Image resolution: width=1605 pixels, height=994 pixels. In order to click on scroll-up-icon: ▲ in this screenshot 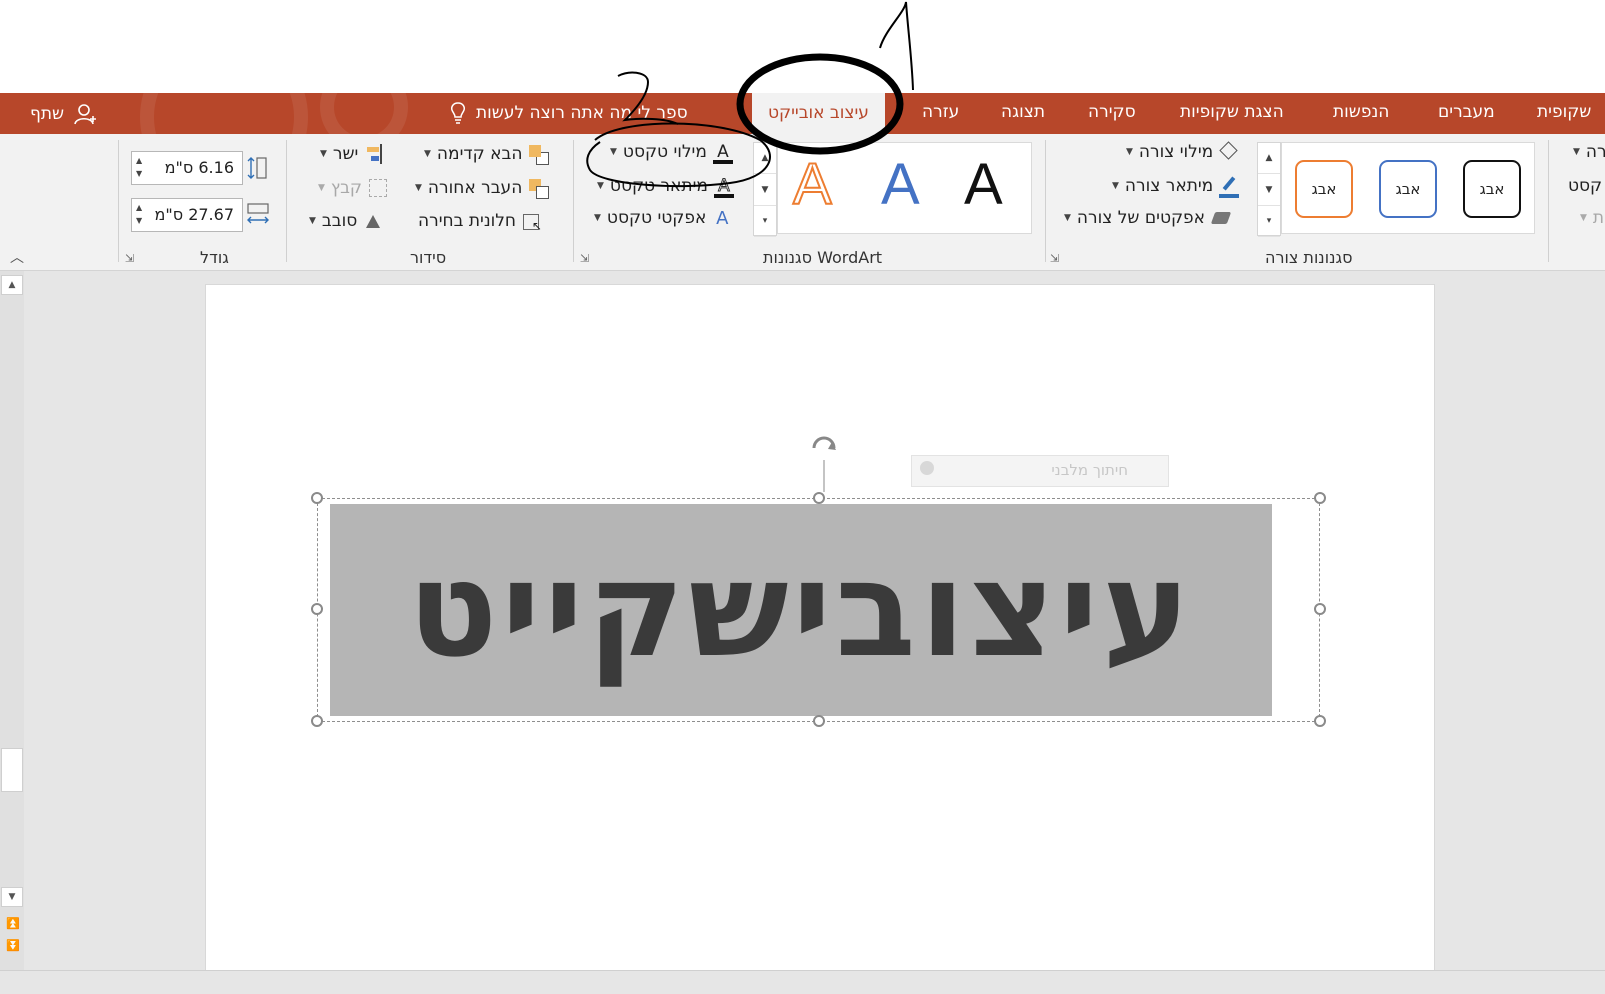, I will do `click(12, 285)`.